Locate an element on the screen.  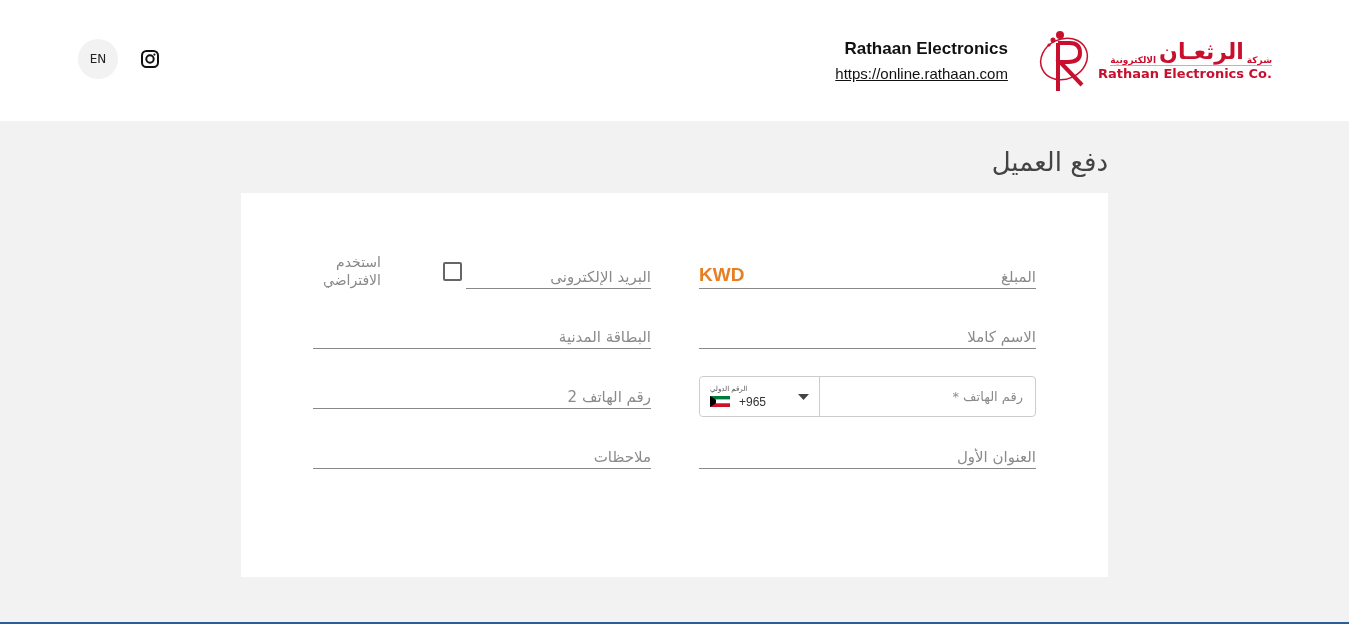
page-title: دفع العميل is located at coordinates (1049, 162).